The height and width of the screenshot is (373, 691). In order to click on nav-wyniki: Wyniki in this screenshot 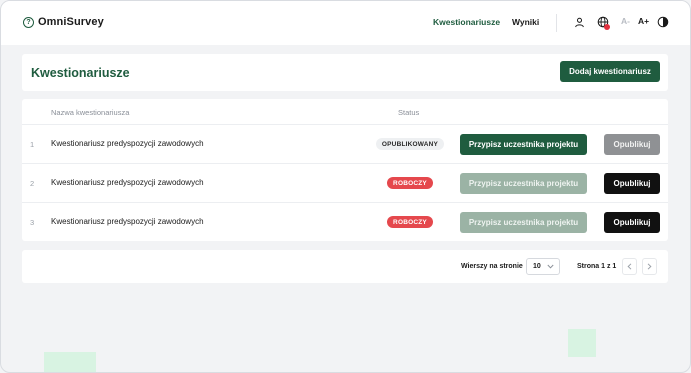, I will do `click(525, 22)`.